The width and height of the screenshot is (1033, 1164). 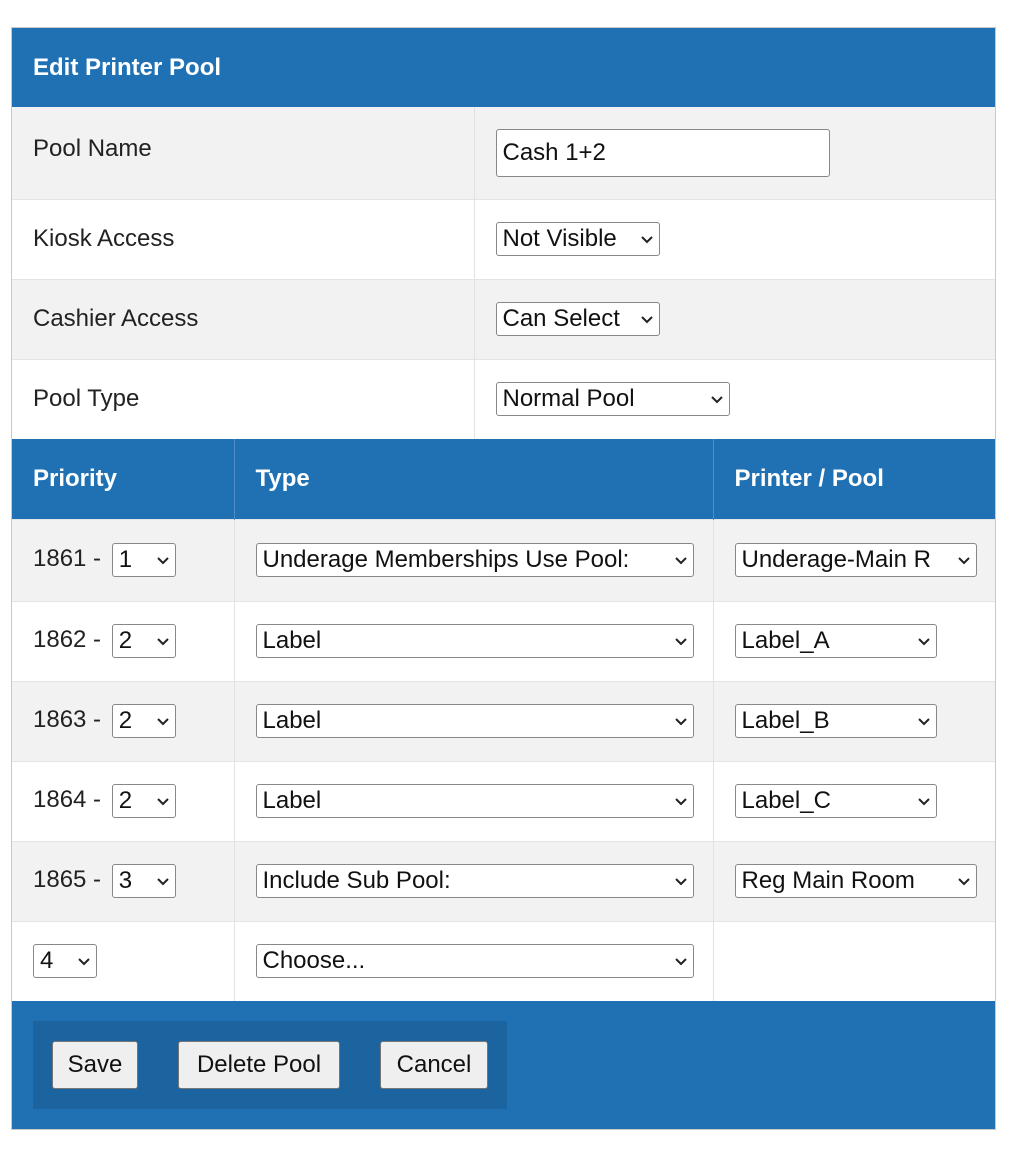 What do you see at coordinates (835, 801) in the screenshot?
I see `printer-pool-select: Label_C` at bounding box center [835, 801].